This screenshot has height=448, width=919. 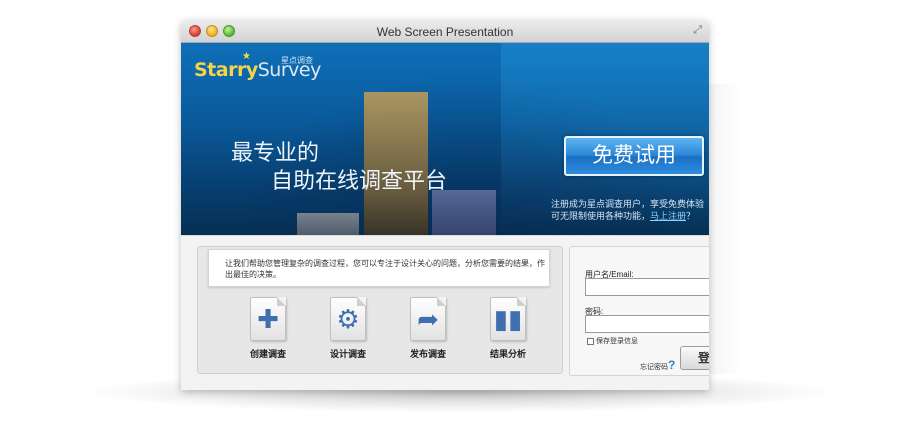 What do you see at coordinates (668, 216) in the screenshot?
I see `register-link: 马上注册` at bounding box center [668, 216].